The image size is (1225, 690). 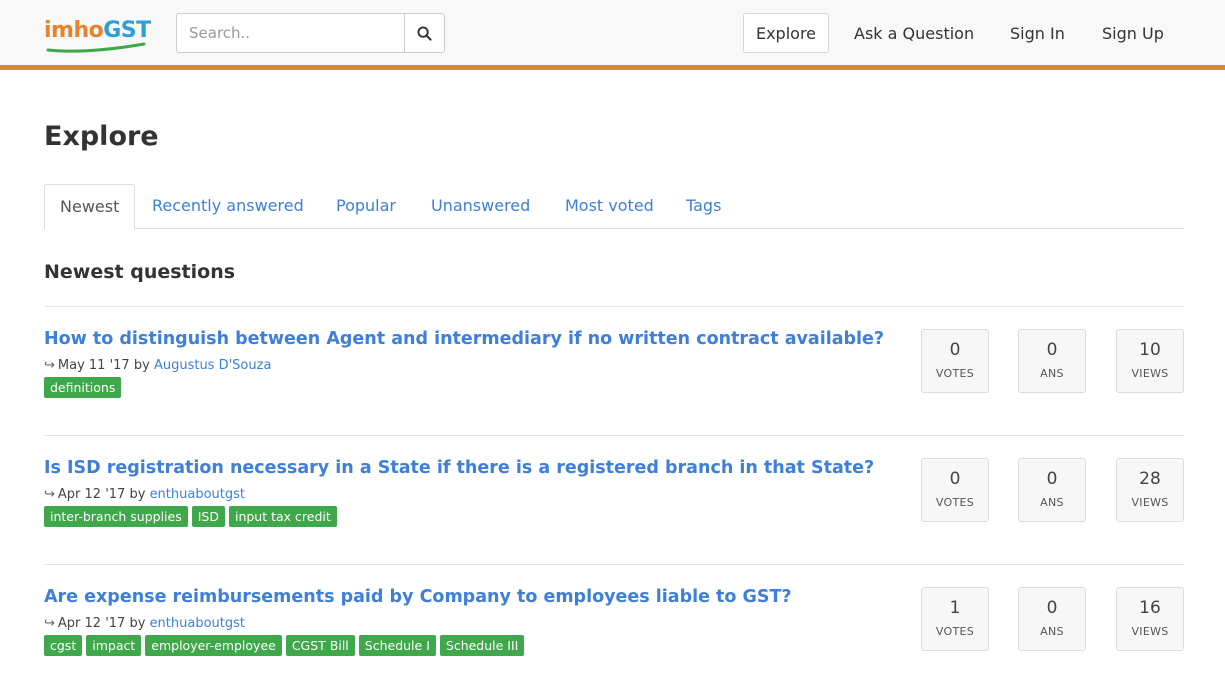 I want to click on logo-wordmark: imhoGST, so click(x=97, y=30).